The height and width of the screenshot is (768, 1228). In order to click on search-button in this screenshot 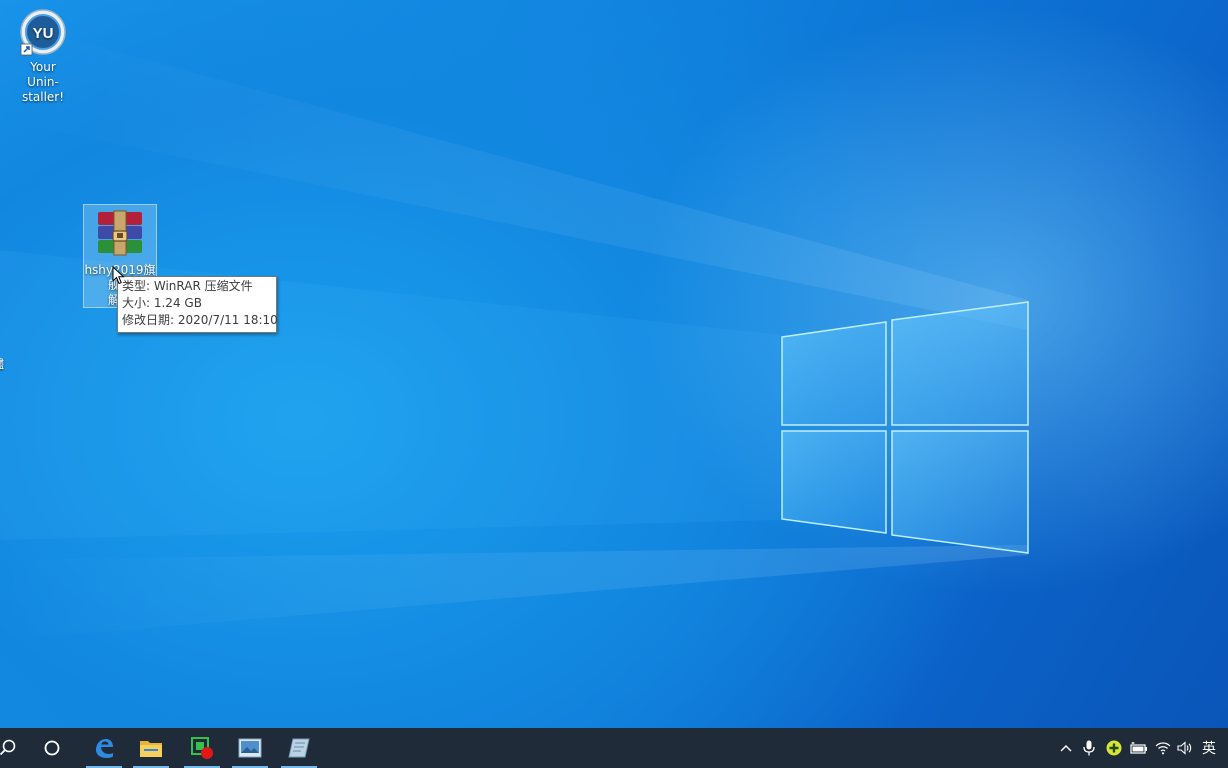, I will do `click(15, 748)`.